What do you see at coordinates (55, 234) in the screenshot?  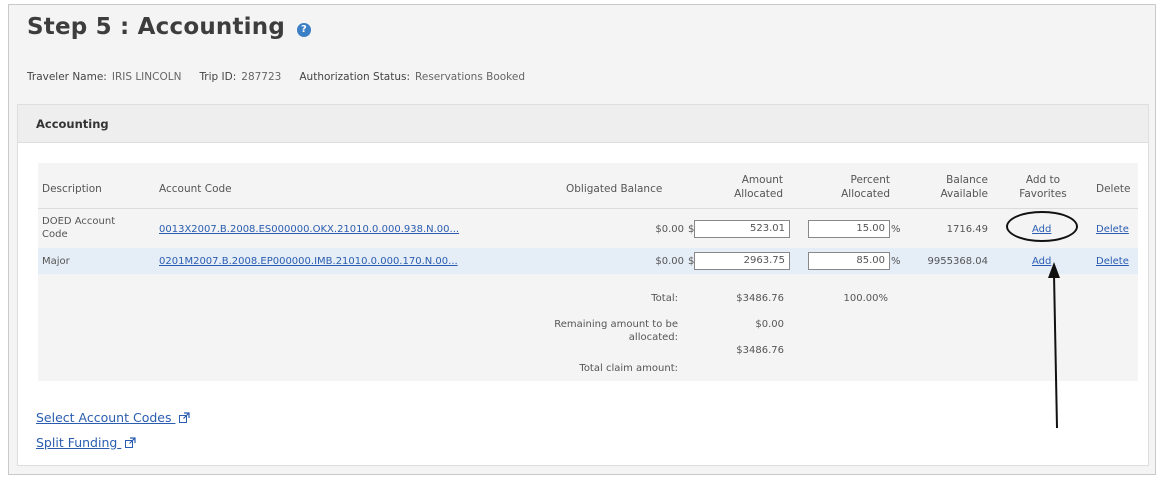 I see `row1-description-line2: Code` at bounding box center [55, 234].